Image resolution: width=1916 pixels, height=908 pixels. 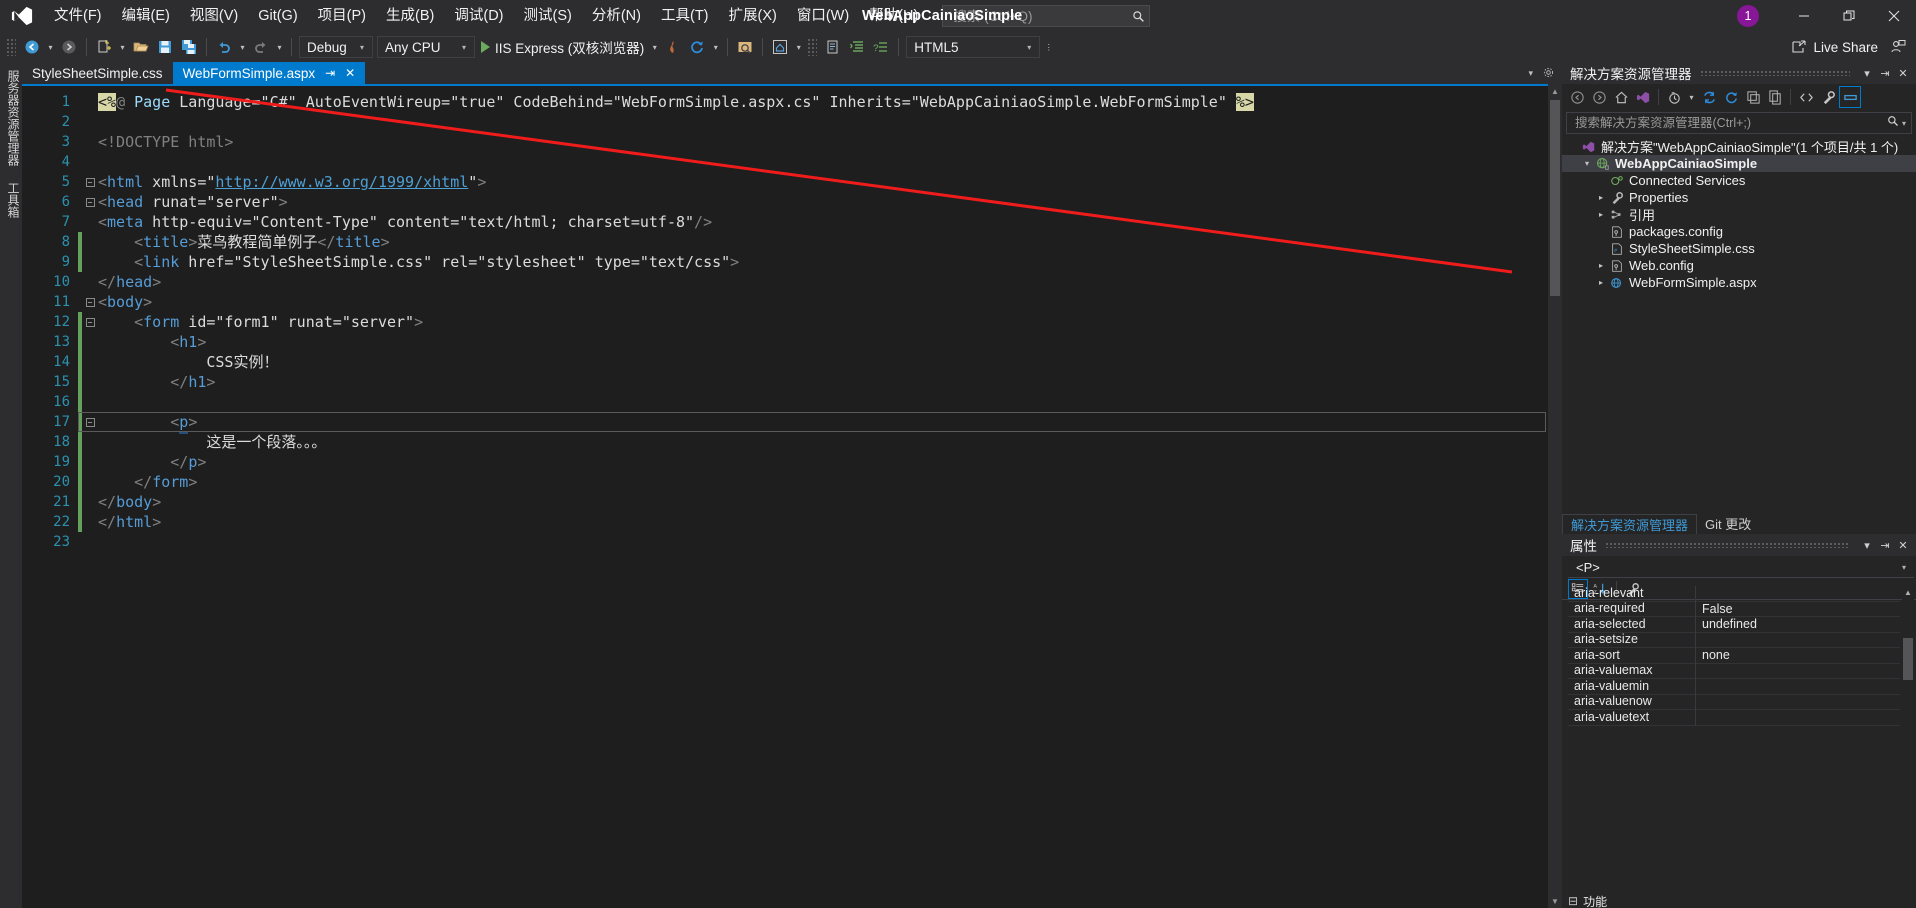 I want to click on navigate-forward-icon, so click(x=69, y=47).